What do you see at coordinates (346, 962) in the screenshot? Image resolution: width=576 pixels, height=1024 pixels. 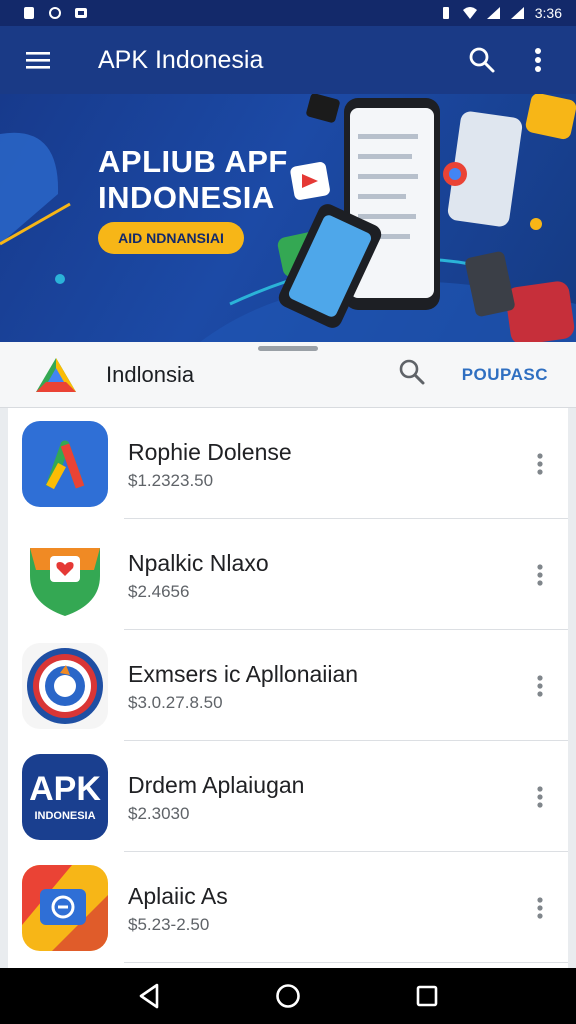 I see `divider` at bounding box center [346, 962].